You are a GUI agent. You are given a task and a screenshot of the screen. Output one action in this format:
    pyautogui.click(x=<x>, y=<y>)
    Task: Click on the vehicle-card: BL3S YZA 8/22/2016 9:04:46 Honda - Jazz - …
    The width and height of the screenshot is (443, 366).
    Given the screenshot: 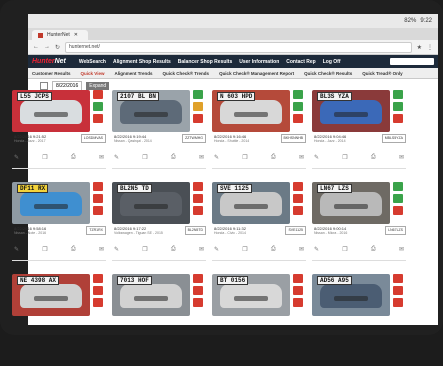 What is the action you would take?
    pyautogui.click(x=359, y=133)
    